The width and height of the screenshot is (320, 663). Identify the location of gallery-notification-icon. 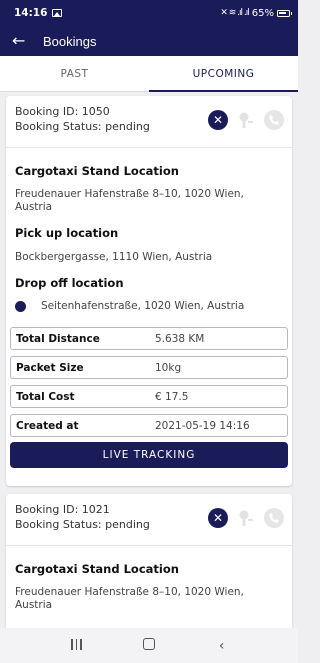
(57, 13).